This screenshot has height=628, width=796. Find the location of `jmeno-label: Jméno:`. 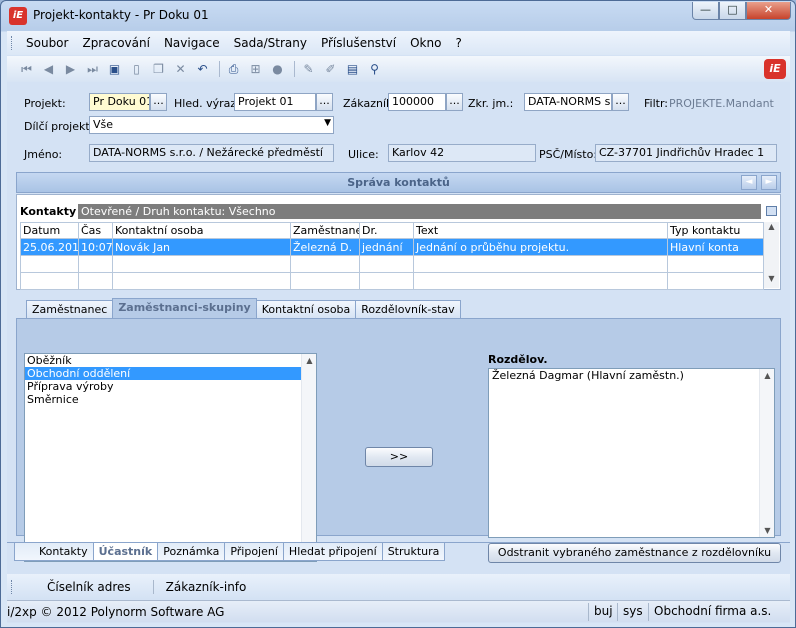

jmeno-label: Jméno: is located at coordinates (43, 154).